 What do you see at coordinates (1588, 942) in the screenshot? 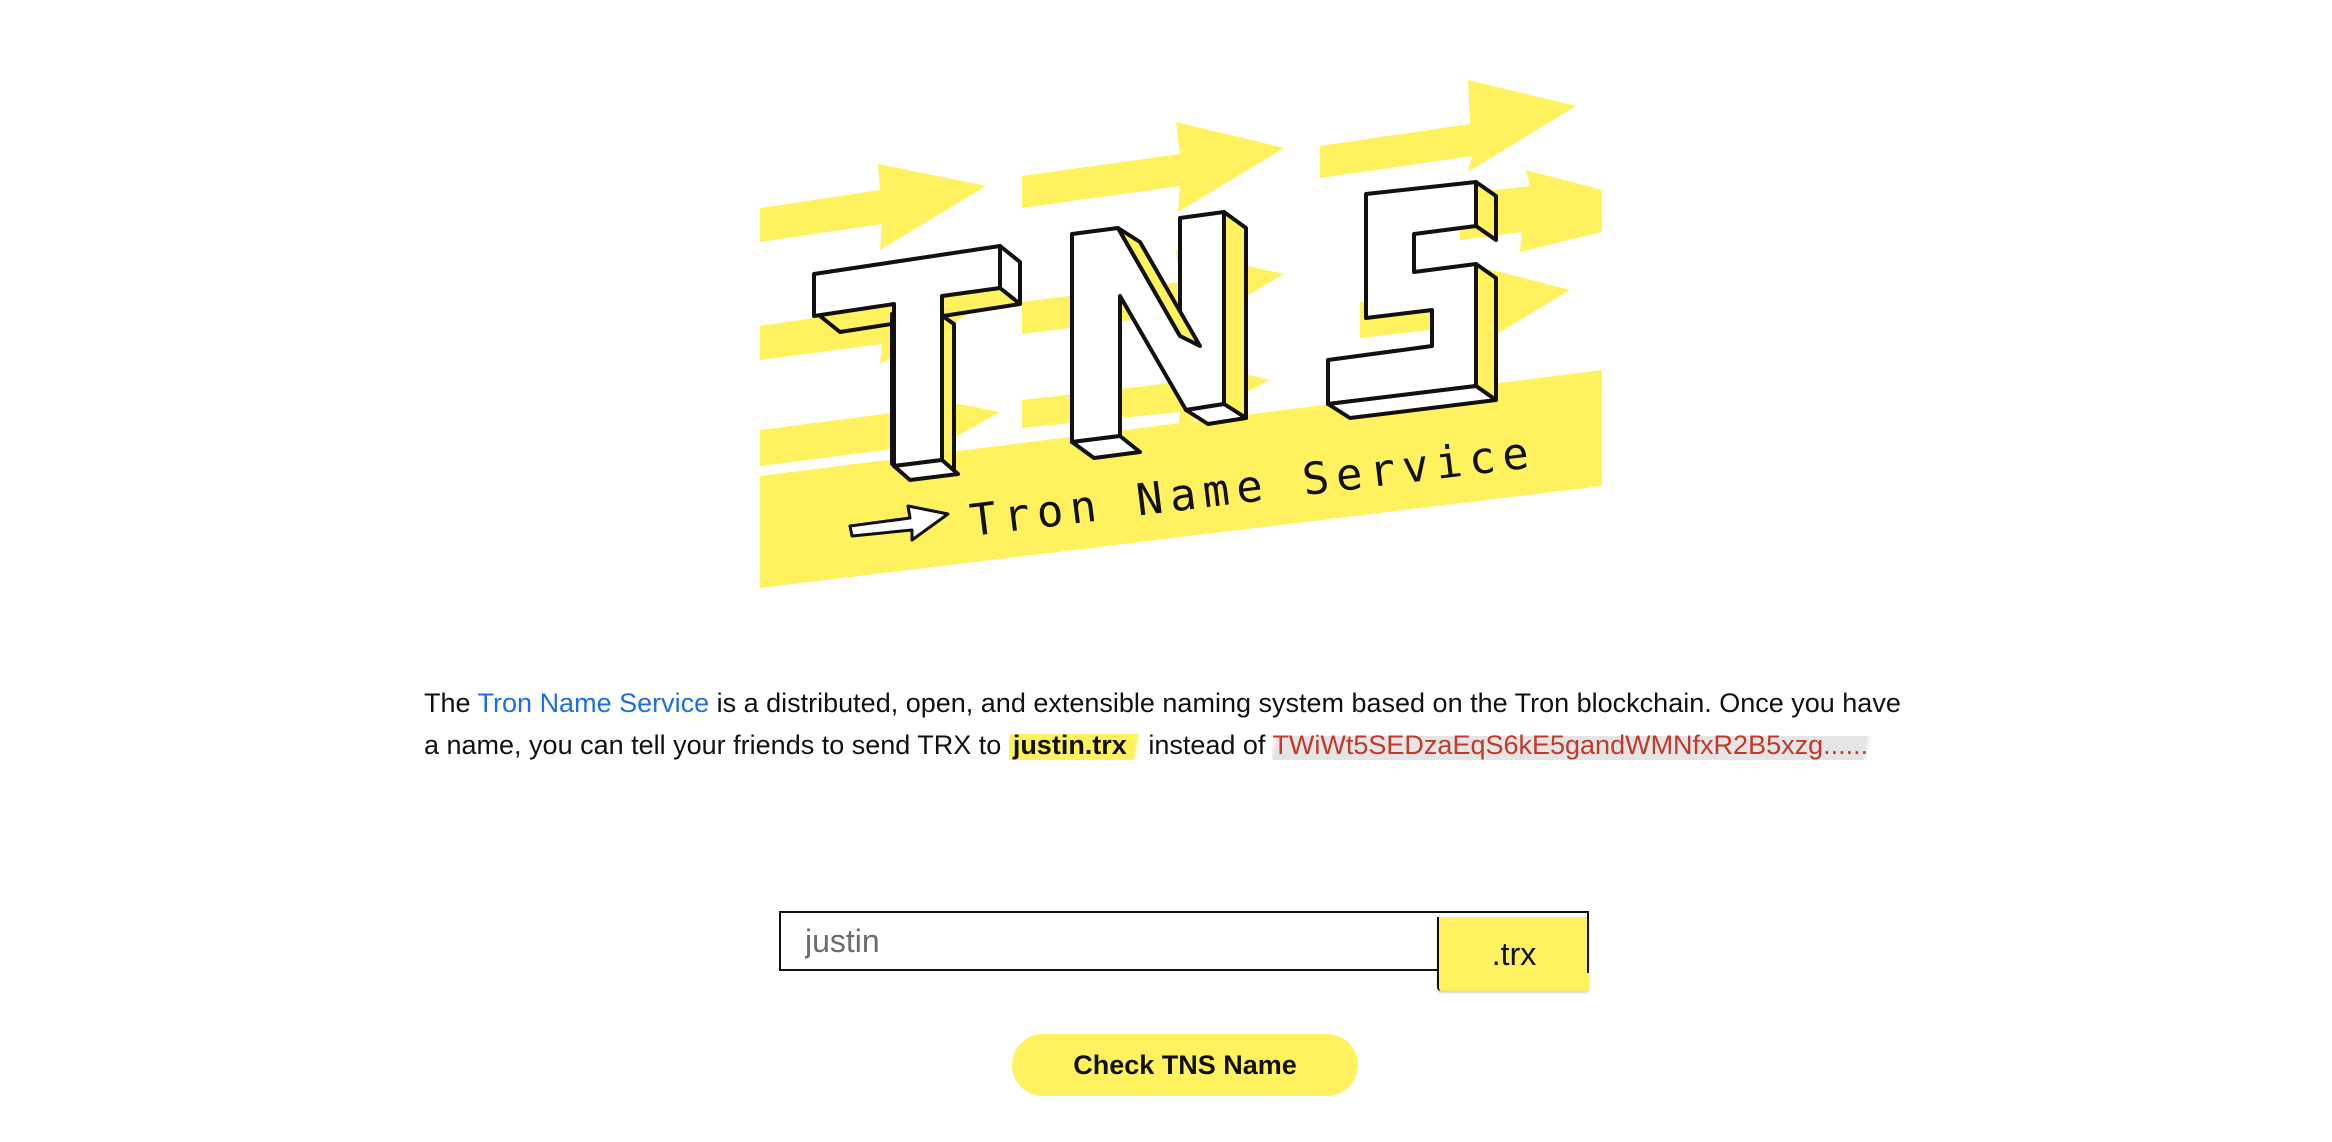
I see `input-border-right` at bounding box center [1588, 942].